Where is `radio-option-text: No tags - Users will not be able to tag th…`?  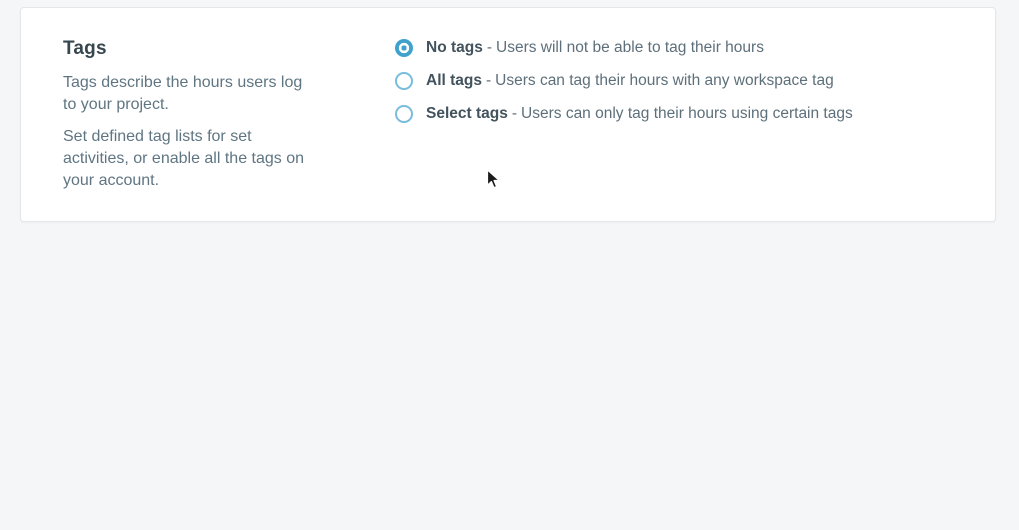
radio-option-text: No tags - Users will not be able to tag th… is located at coordinates (595, 47).